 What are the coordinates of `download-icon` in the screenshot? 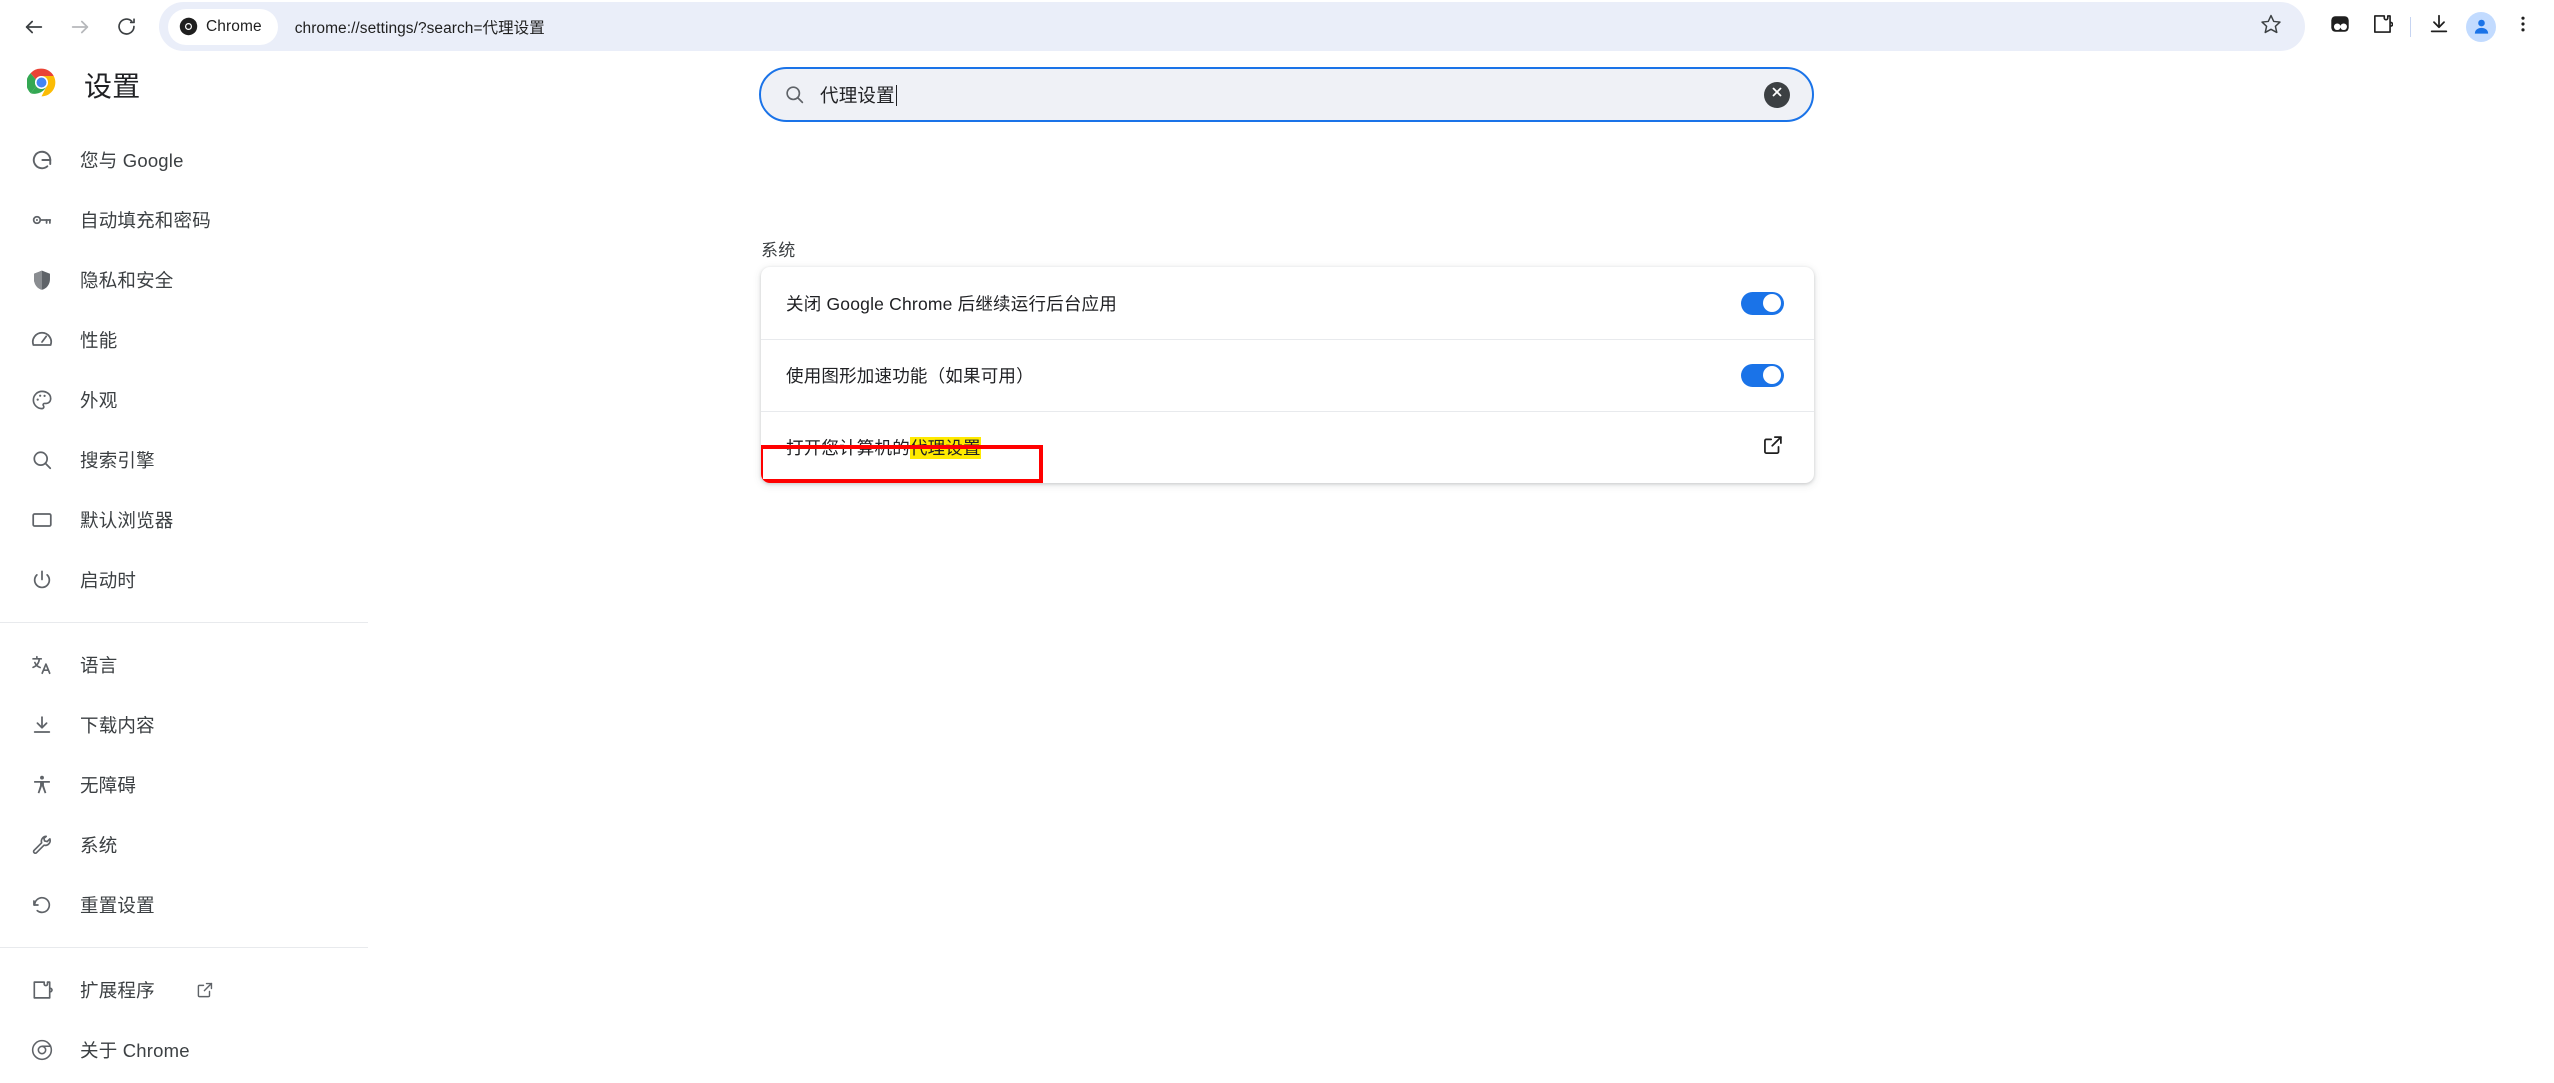 It's located at (41, 725).